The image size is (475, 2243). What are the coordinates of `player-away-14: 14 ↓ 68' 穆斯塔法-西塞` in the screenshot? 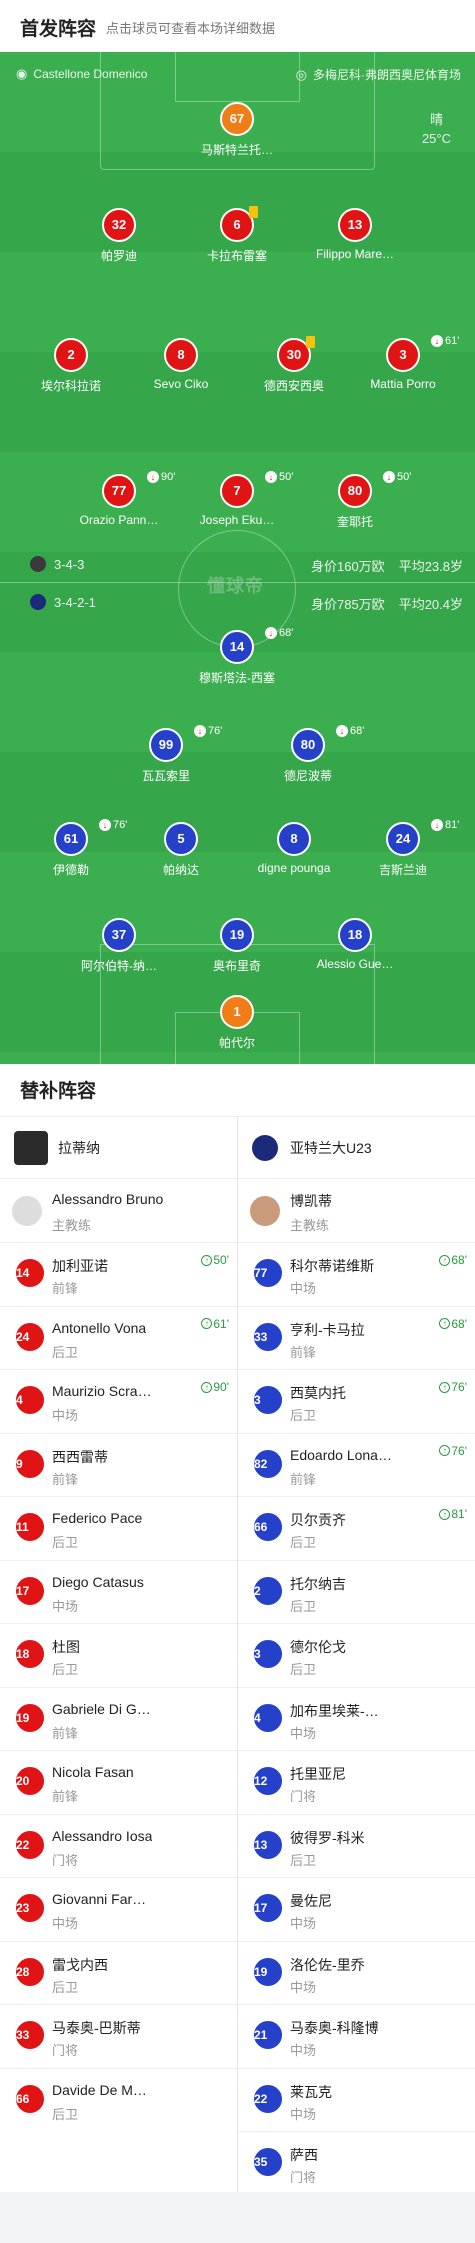 It's located at (237, 656).